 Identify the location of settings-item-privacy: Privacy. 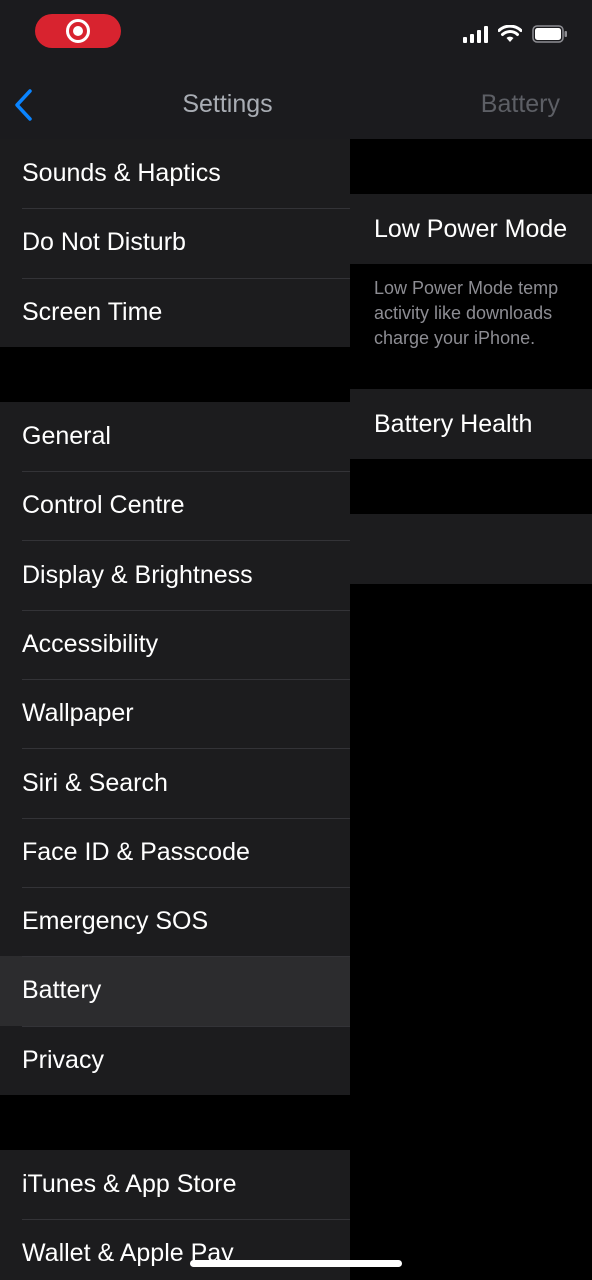
(175, 1060).